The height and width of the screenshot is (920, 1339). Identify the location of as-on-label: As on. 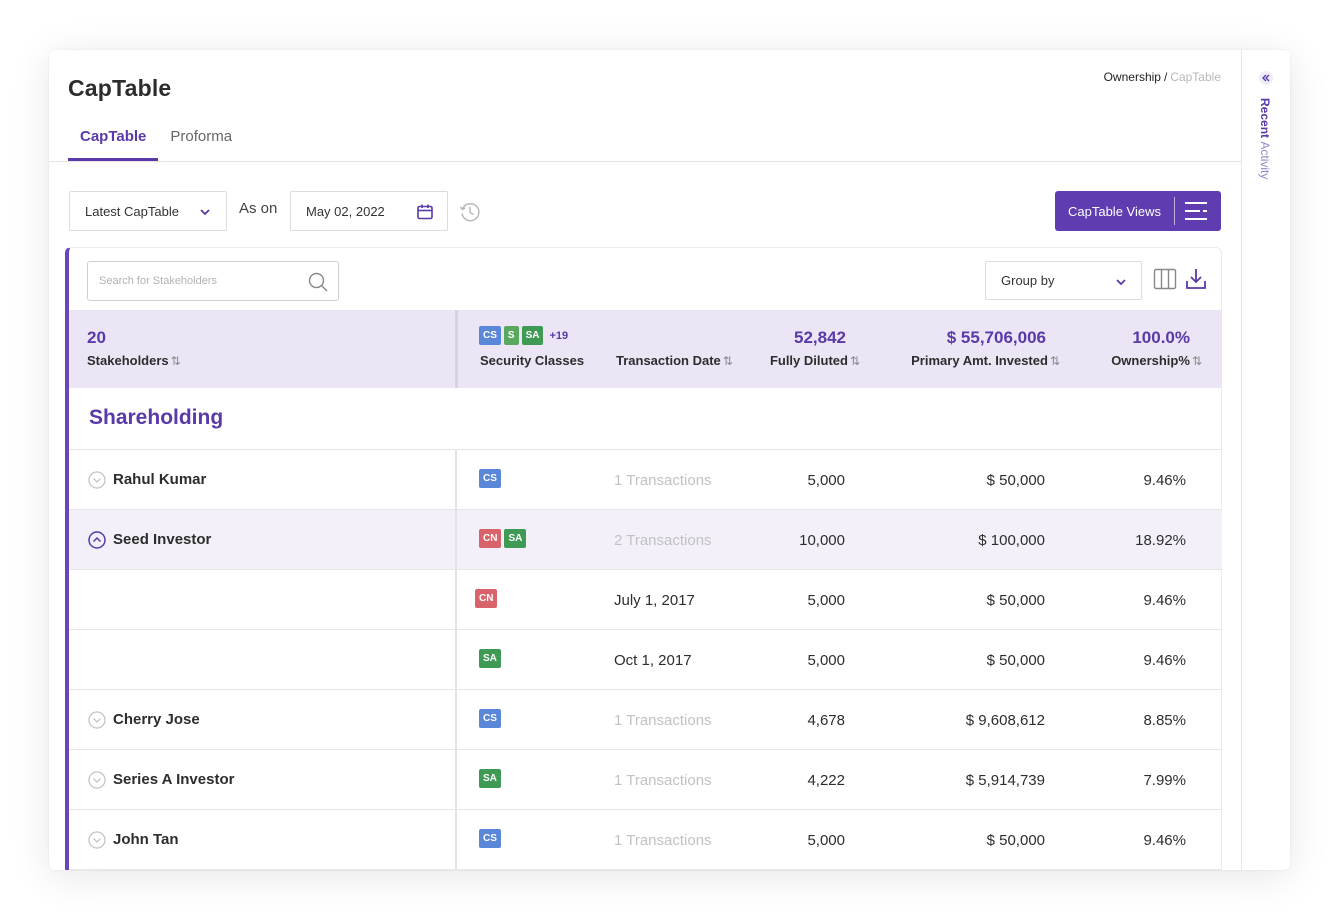
(258, 208).